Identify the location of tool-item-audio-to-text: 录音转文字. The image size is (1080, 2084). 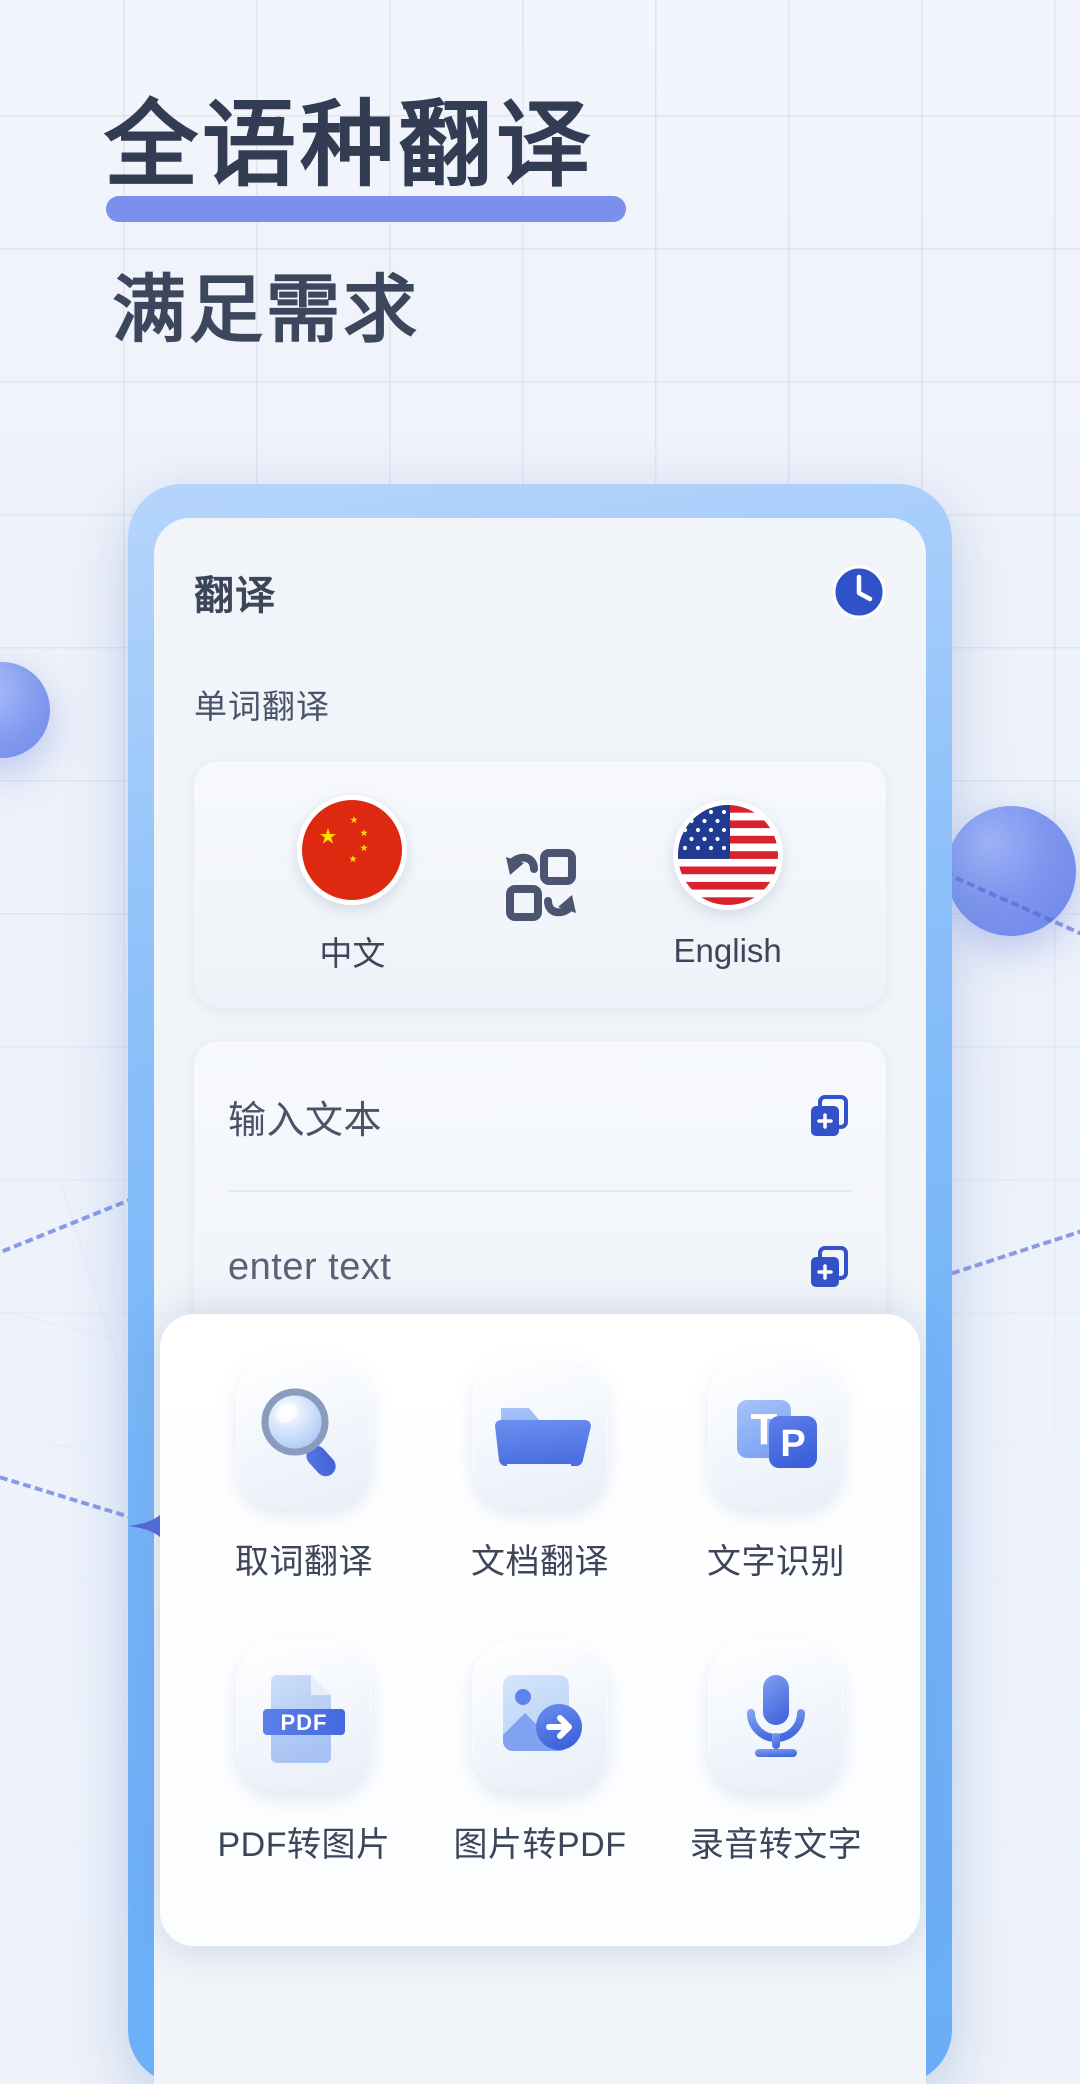
(776, 1753).